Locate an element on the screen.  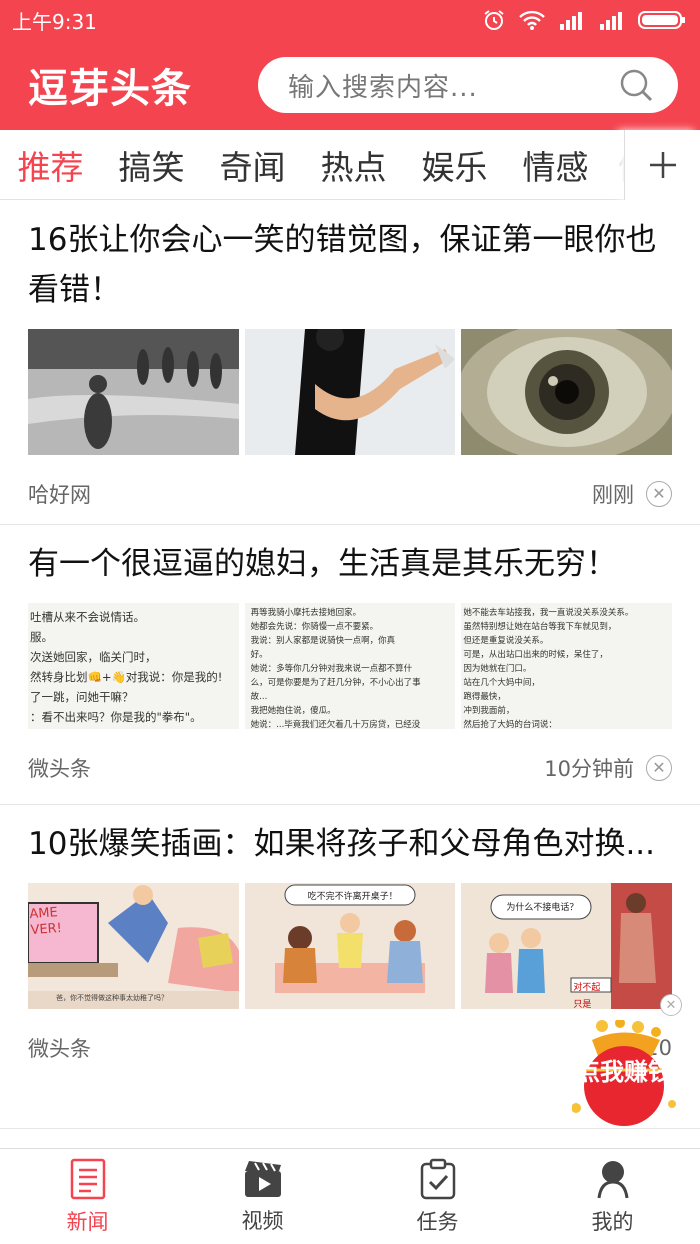
nav-news: 新闻 is located at coordinates (87, 1196).